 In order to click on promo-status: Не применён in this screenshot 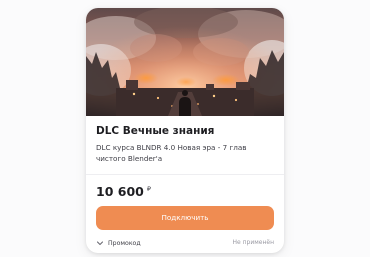, I will do `click(253, 242)`.